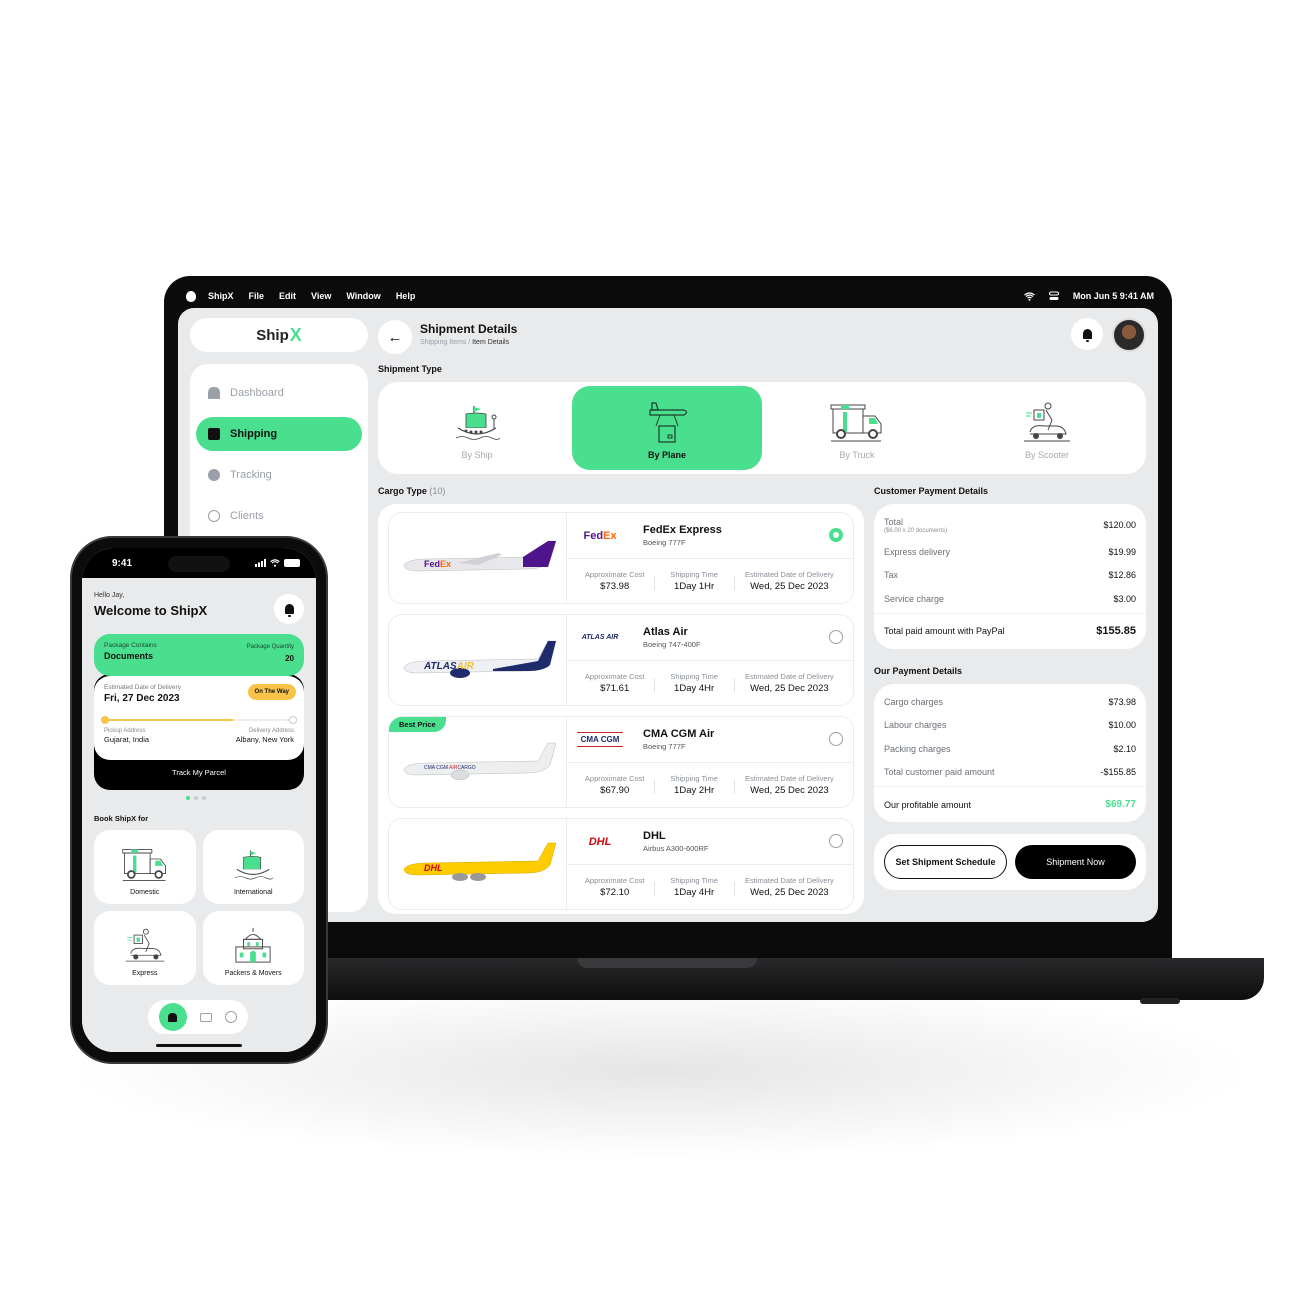 Image resolution: width=1300 pixels, height=1300 pixels. Describe the element at coordinates (1113, 296) in the screenshot. I see `menubar-clock: Mon Jun 5 9:41 AM` at that location.